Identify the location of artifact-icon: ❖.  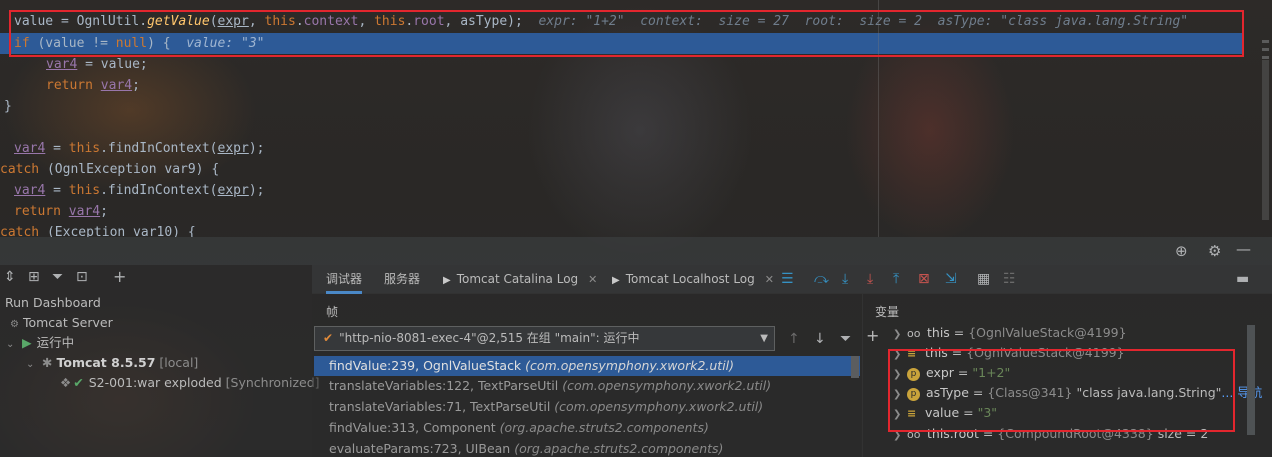
(66, 382).